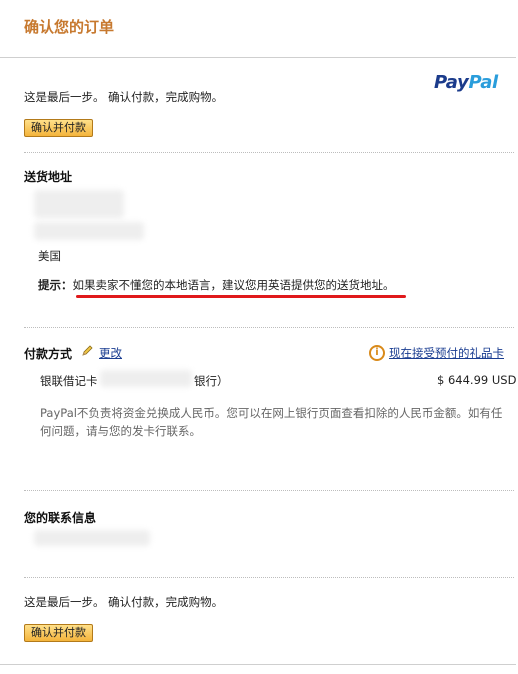  What do you see at coordinates (211, 381) in the screenshot?
I see `card-suffix: 银行）` at bounding box center [211, 381].